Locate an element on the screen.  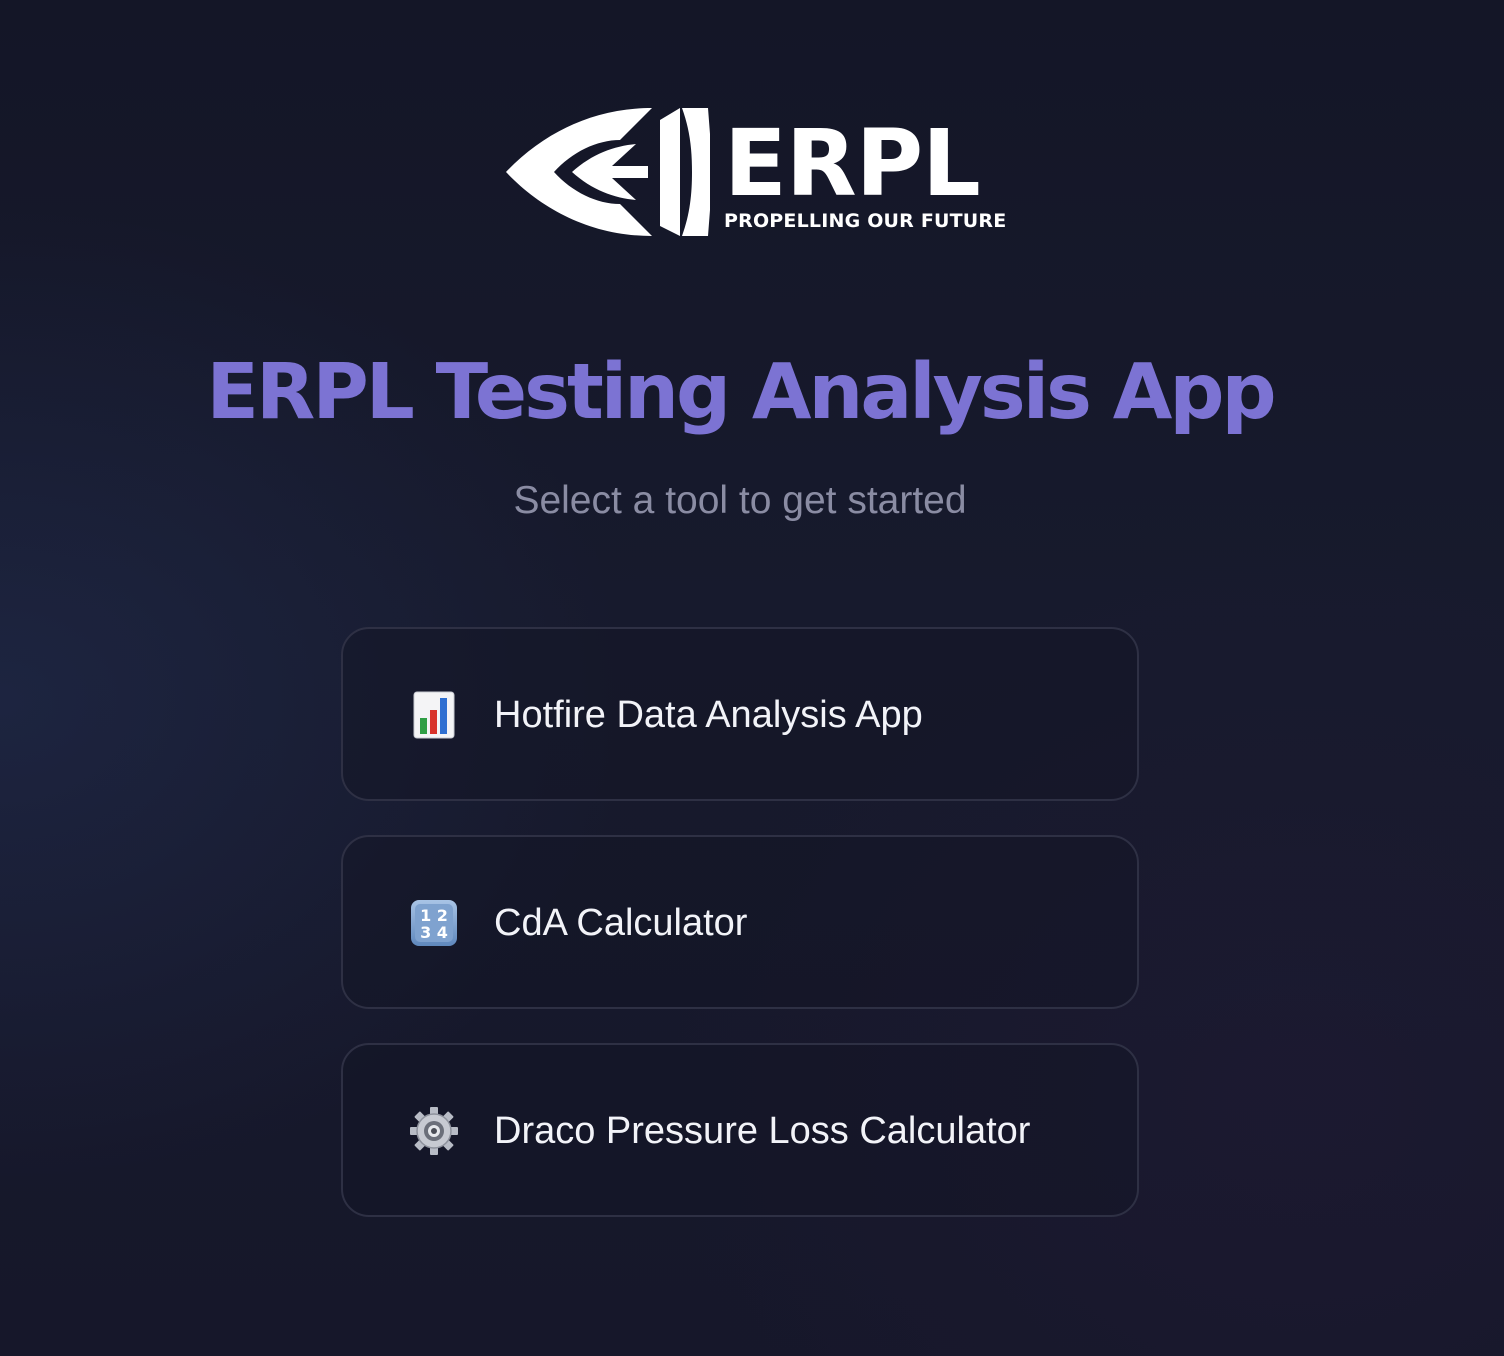
tool-card-hotfire-data-analysis: Hotfire Data Analysis App is located at coordinates (740, 714).